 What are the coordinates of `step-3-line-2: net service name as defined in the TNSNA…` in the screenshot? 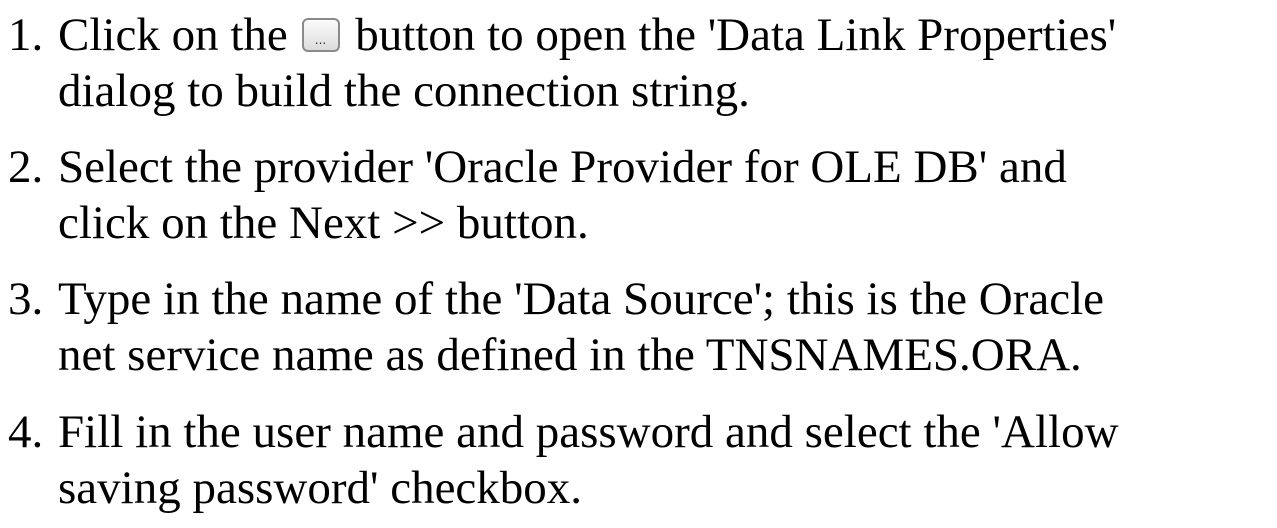 It's located at (570, 355).